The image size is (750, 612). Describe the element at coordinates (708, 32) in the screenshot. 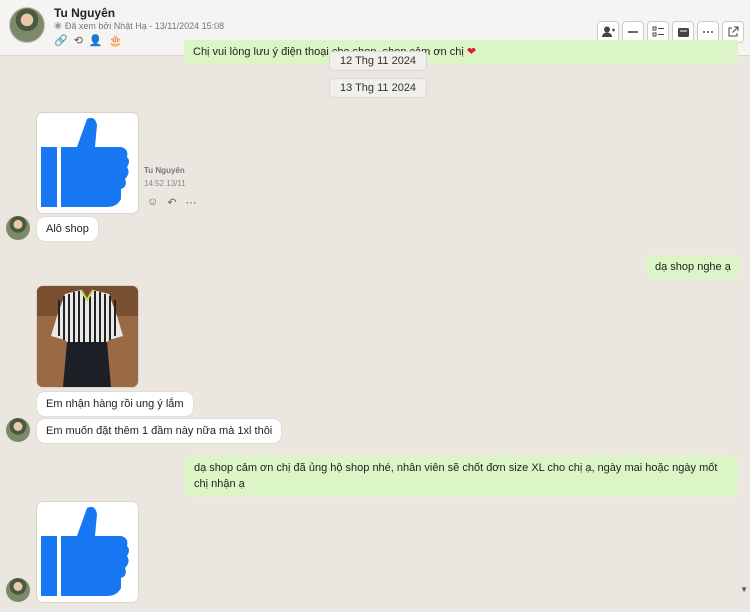

I see `more-icon` at that location.